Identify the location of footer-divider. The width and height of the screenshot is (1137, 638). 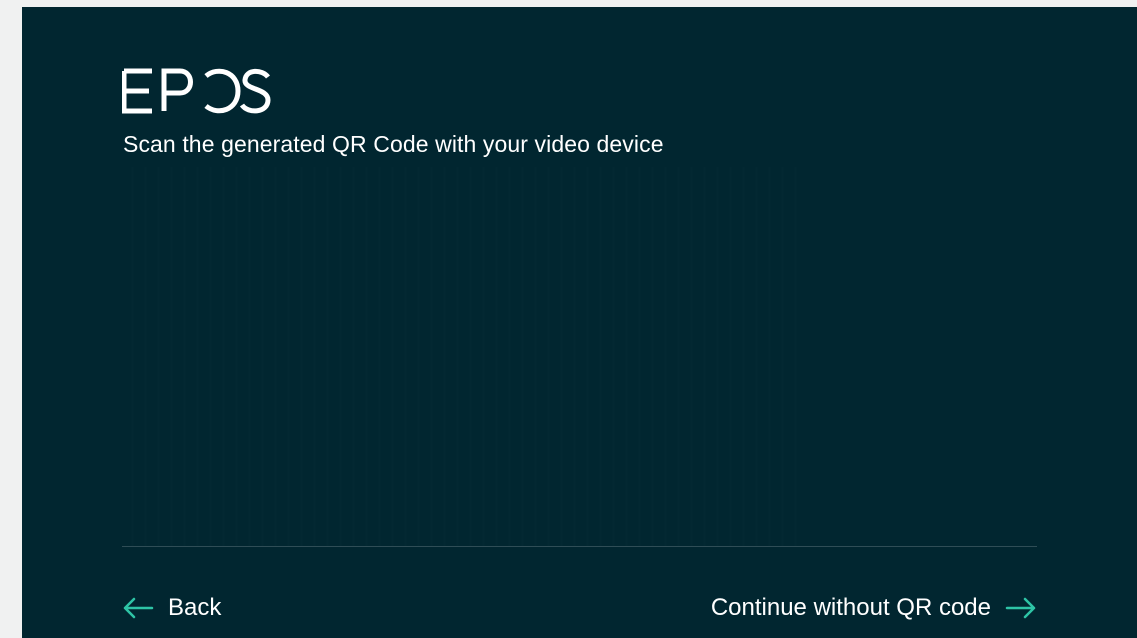
(579, 546).